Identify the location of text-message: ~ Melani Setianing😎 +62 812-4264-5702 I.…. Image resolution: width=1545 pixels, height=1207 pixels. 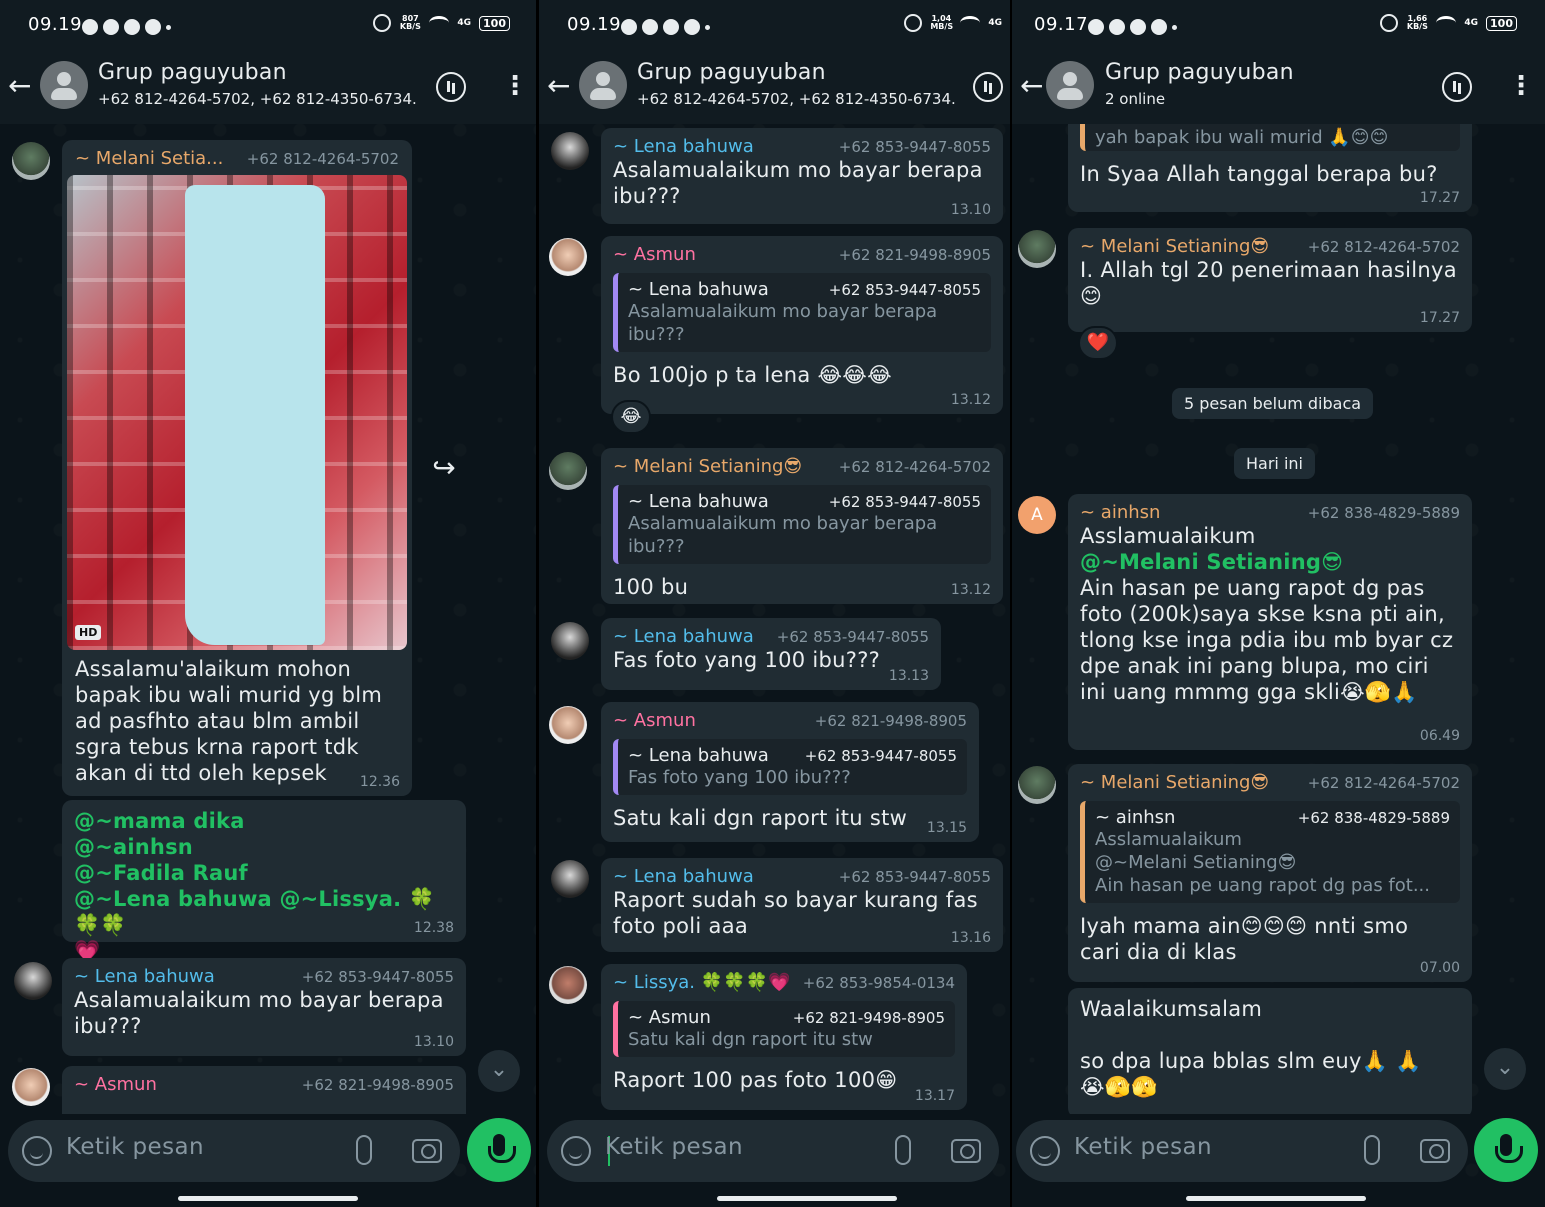
(1270, 280).